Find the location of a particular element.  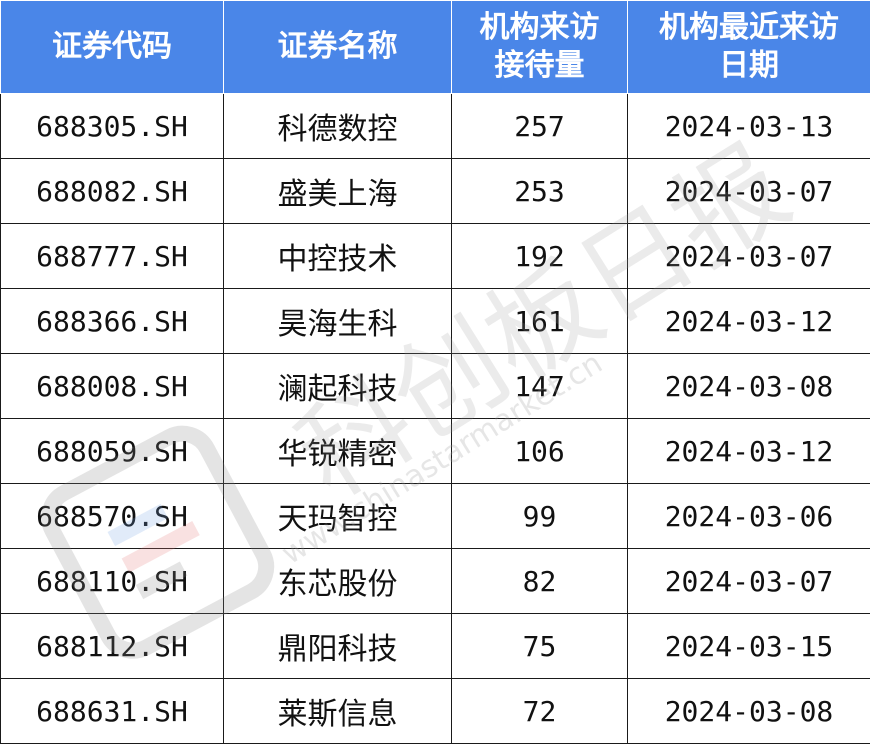

cell-visits: 72 is located at coordinates (539, 711).